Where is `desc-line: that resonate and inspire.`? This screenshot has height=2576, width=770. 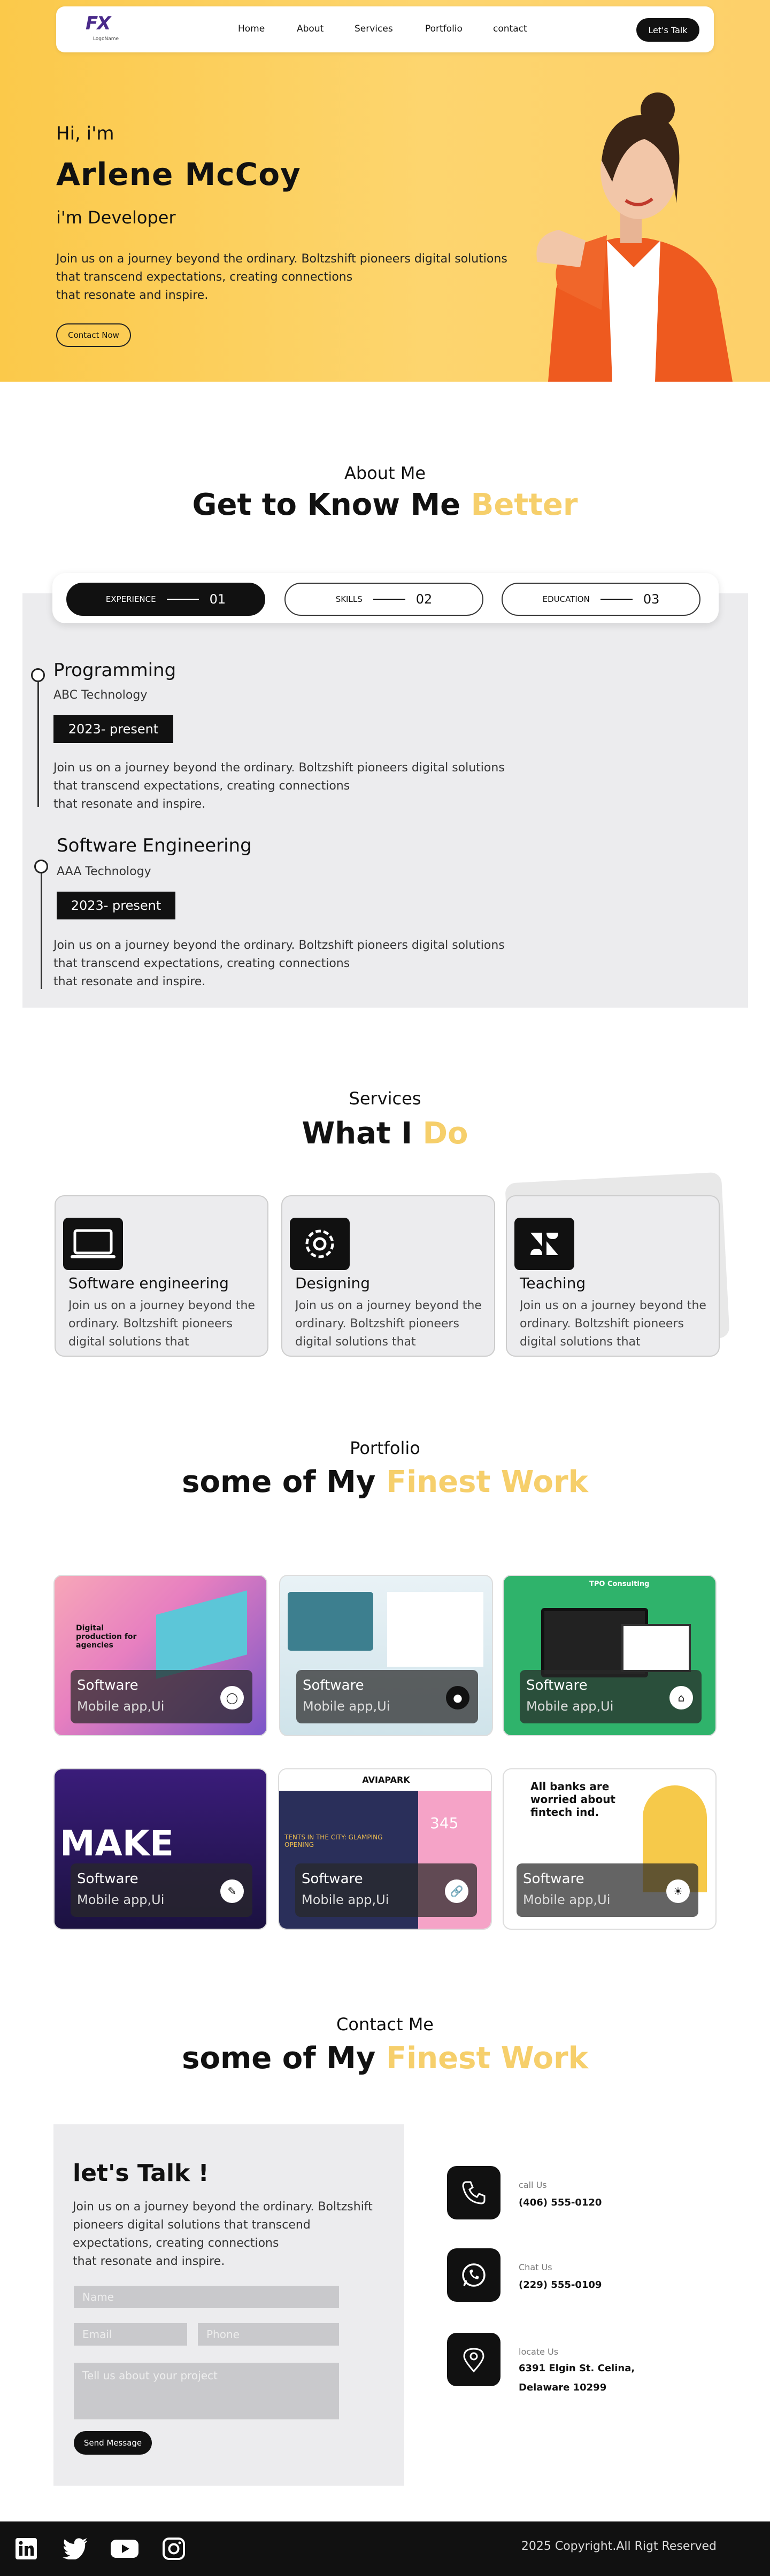 desc-line: that resonate and inspire. is located at coordinates (129, 804).